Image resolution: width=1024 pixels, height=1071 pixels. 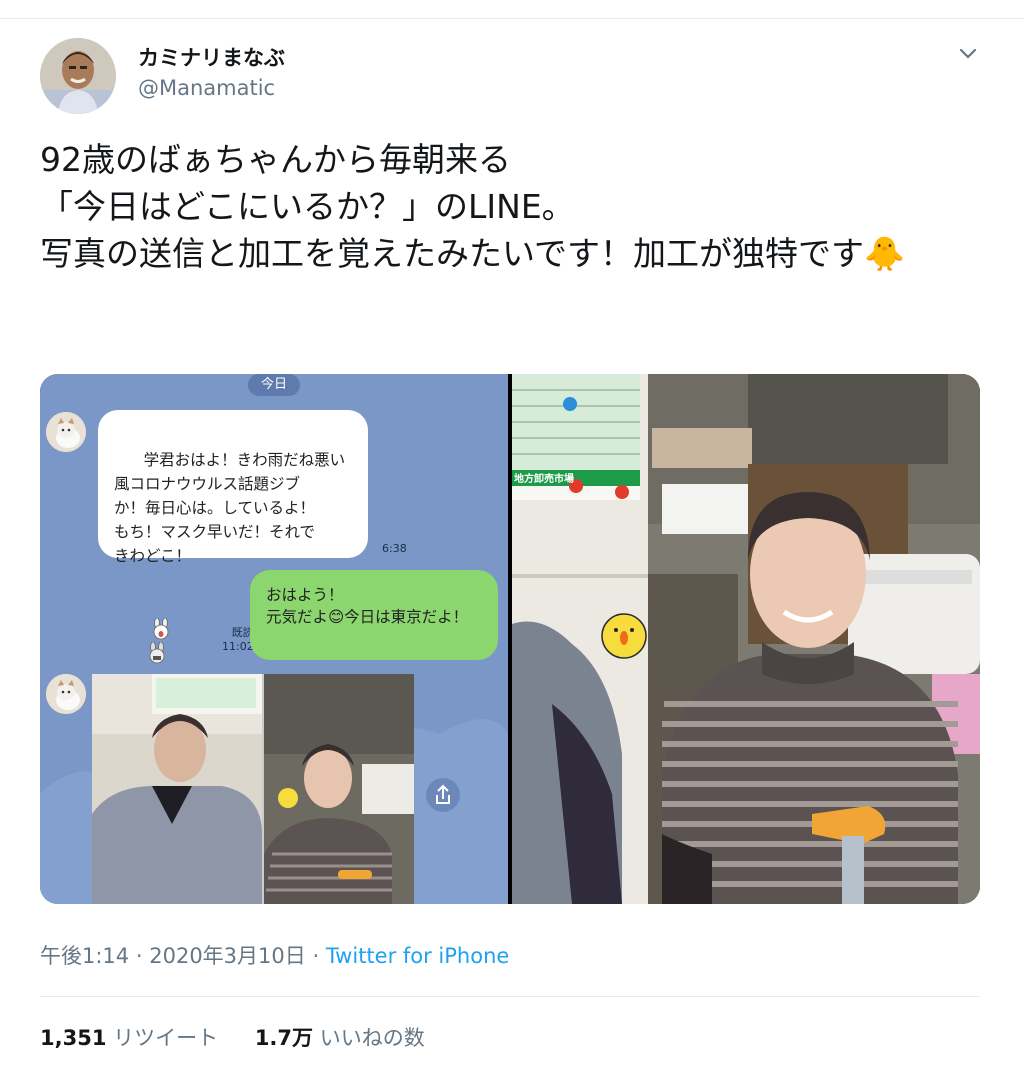 I want to click on likes-label: いいねの数, so click(x=372, y=1038).